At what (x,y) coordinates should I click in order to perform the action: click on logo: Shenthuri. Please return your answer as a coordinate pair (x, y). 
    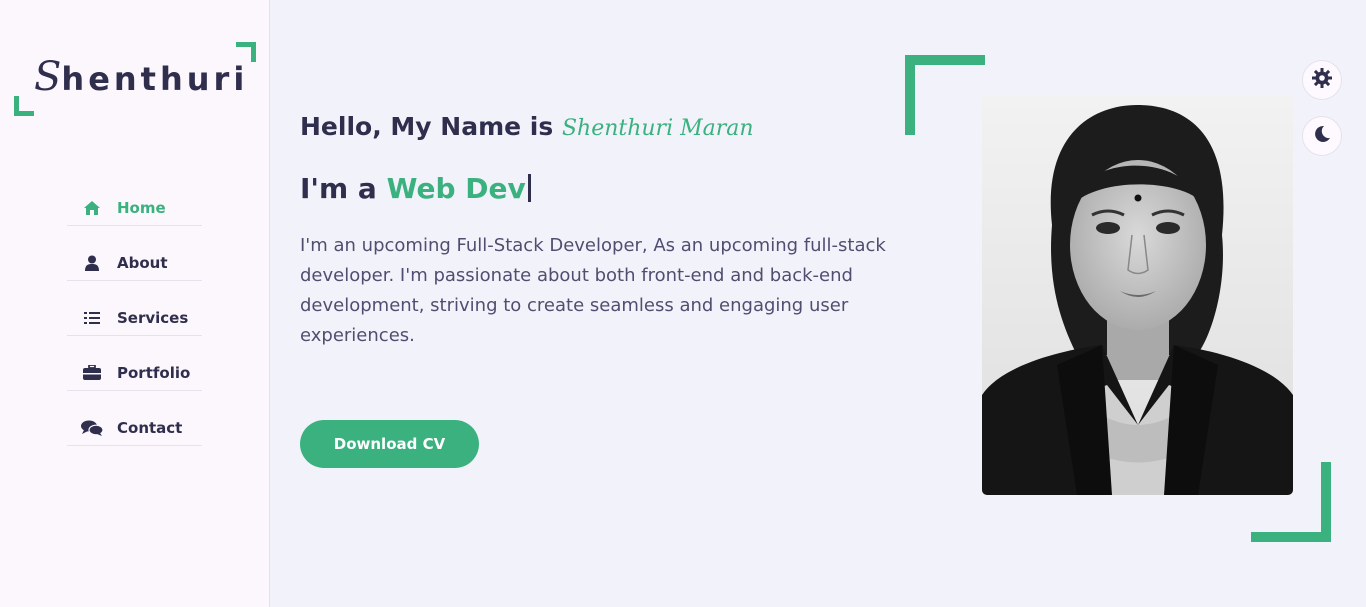
    Looking at the image, I should click on (135, 79).